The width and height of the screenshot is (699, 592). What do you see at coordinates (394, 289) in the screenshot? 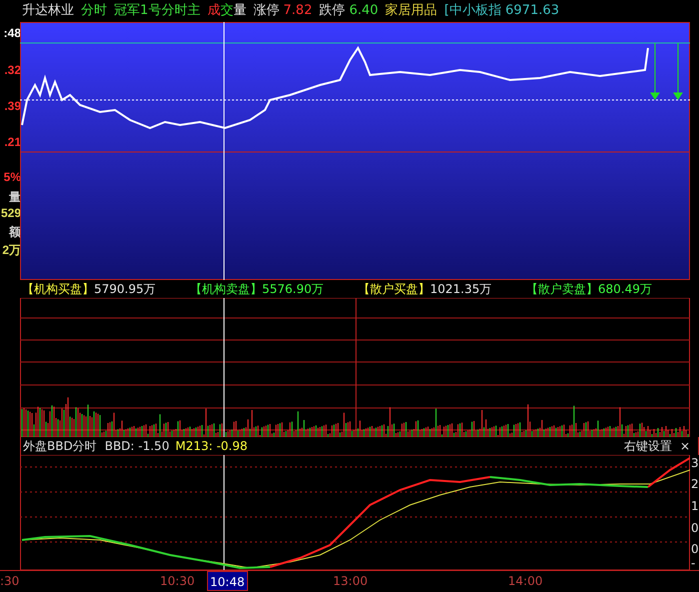
I see `flow-label: 【散户买盘】` at bounding box center [394, 289].